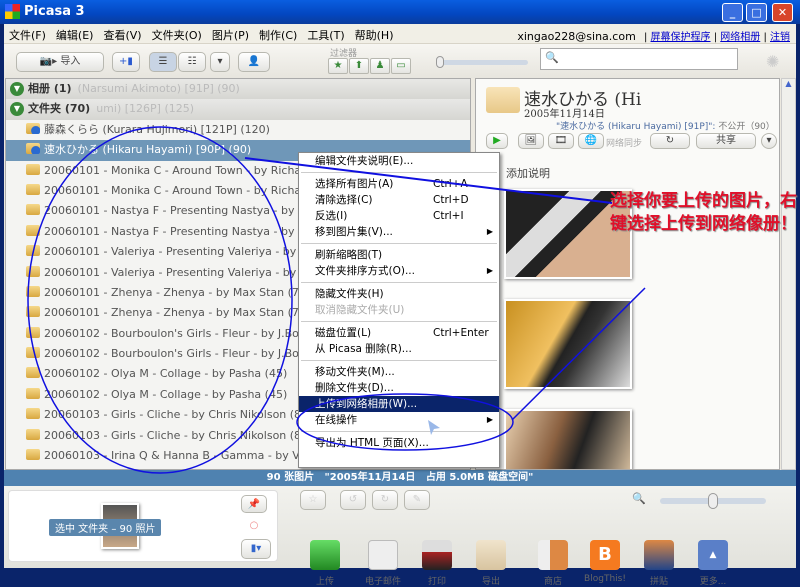 The image size is (800, 587). I want to click on upload-label: 上传, so click(324, 582).